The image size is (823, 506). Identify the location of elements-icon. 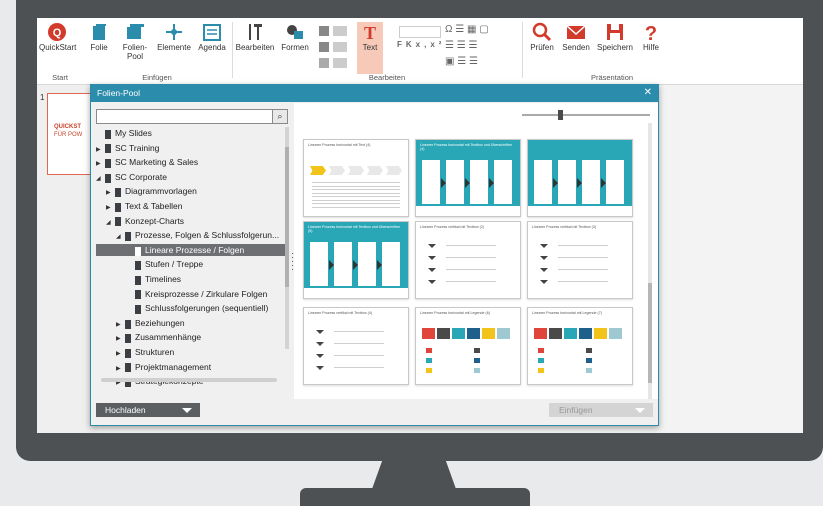
(174, 32).